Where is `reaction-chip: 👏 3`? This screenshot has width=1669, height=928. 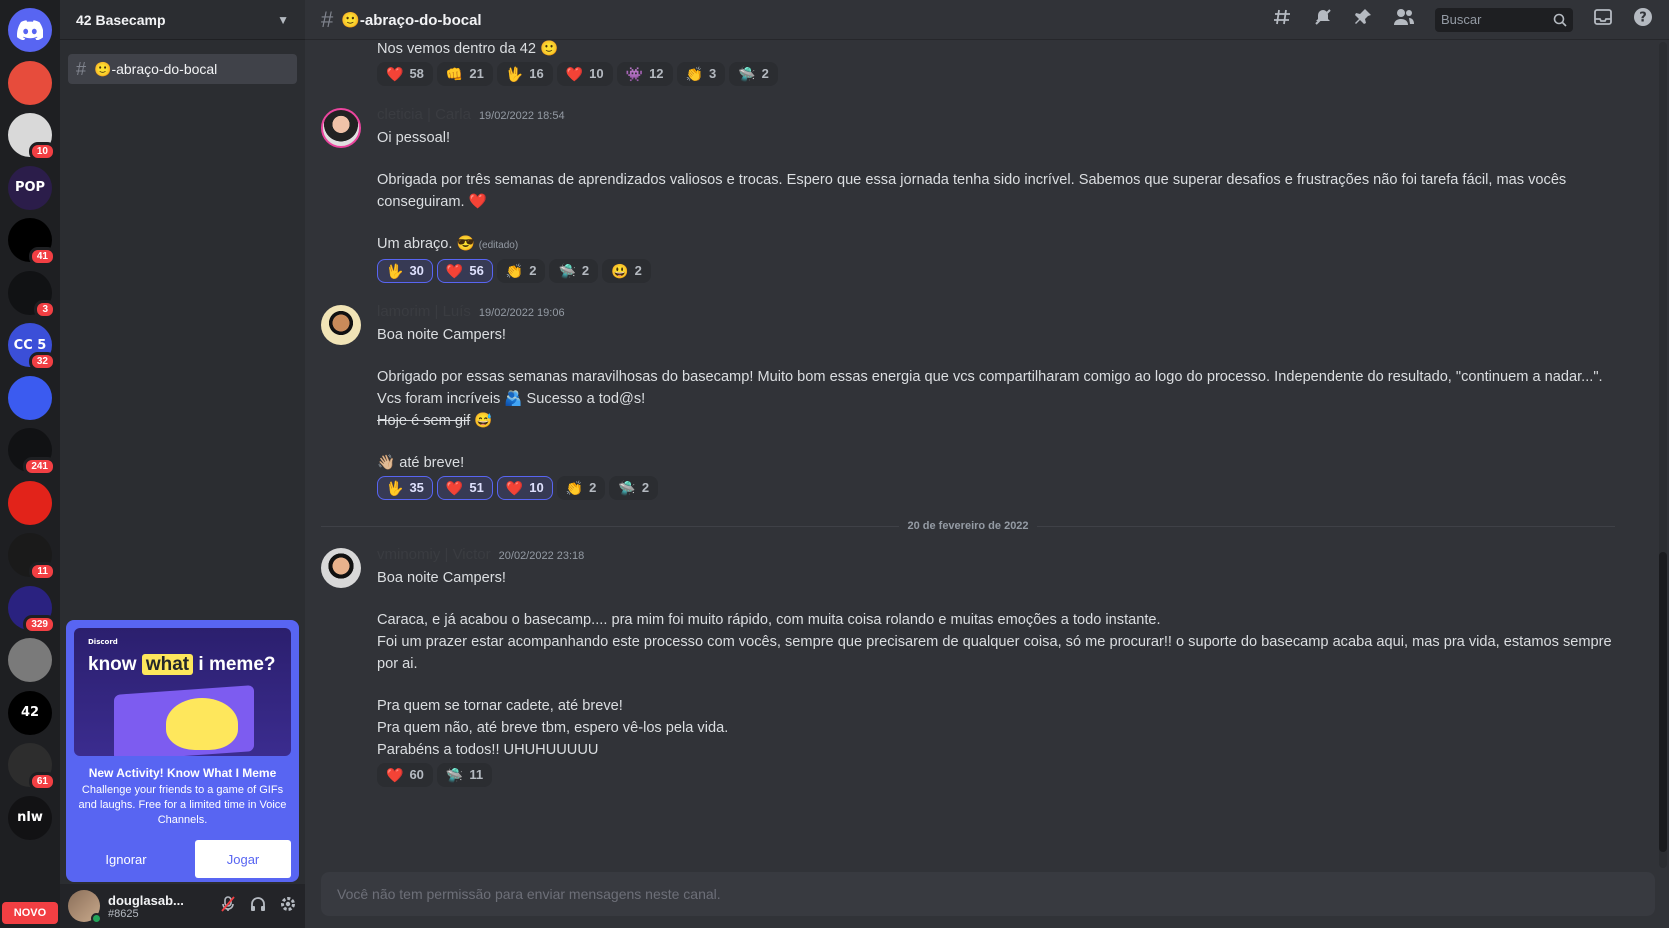
reaction-chip: 👏 3 is located at coordinates (701, 74).